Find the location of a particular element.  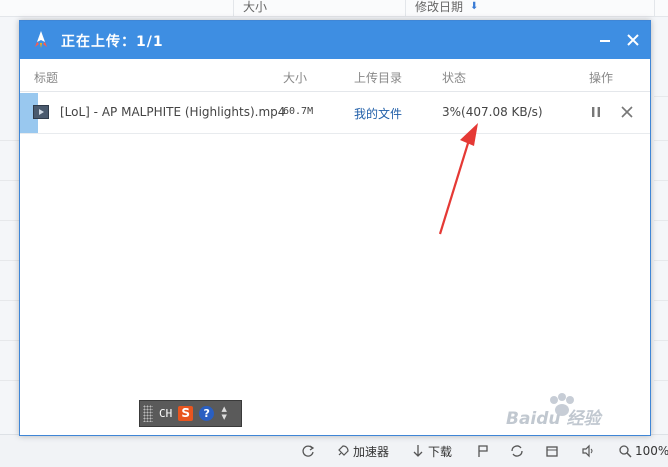

help-icon: ? is located at coordinates (207, 413).